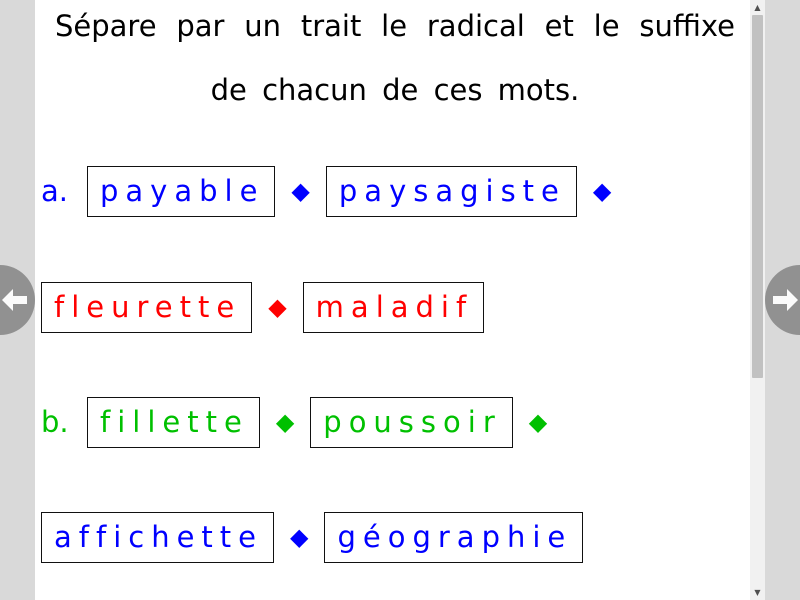 The image size is (800, 600). What do you see at coordinates (757, 7) in the screenshot?
I see `scroll-up-arrow: ▲` at bounding box center [757, 7].